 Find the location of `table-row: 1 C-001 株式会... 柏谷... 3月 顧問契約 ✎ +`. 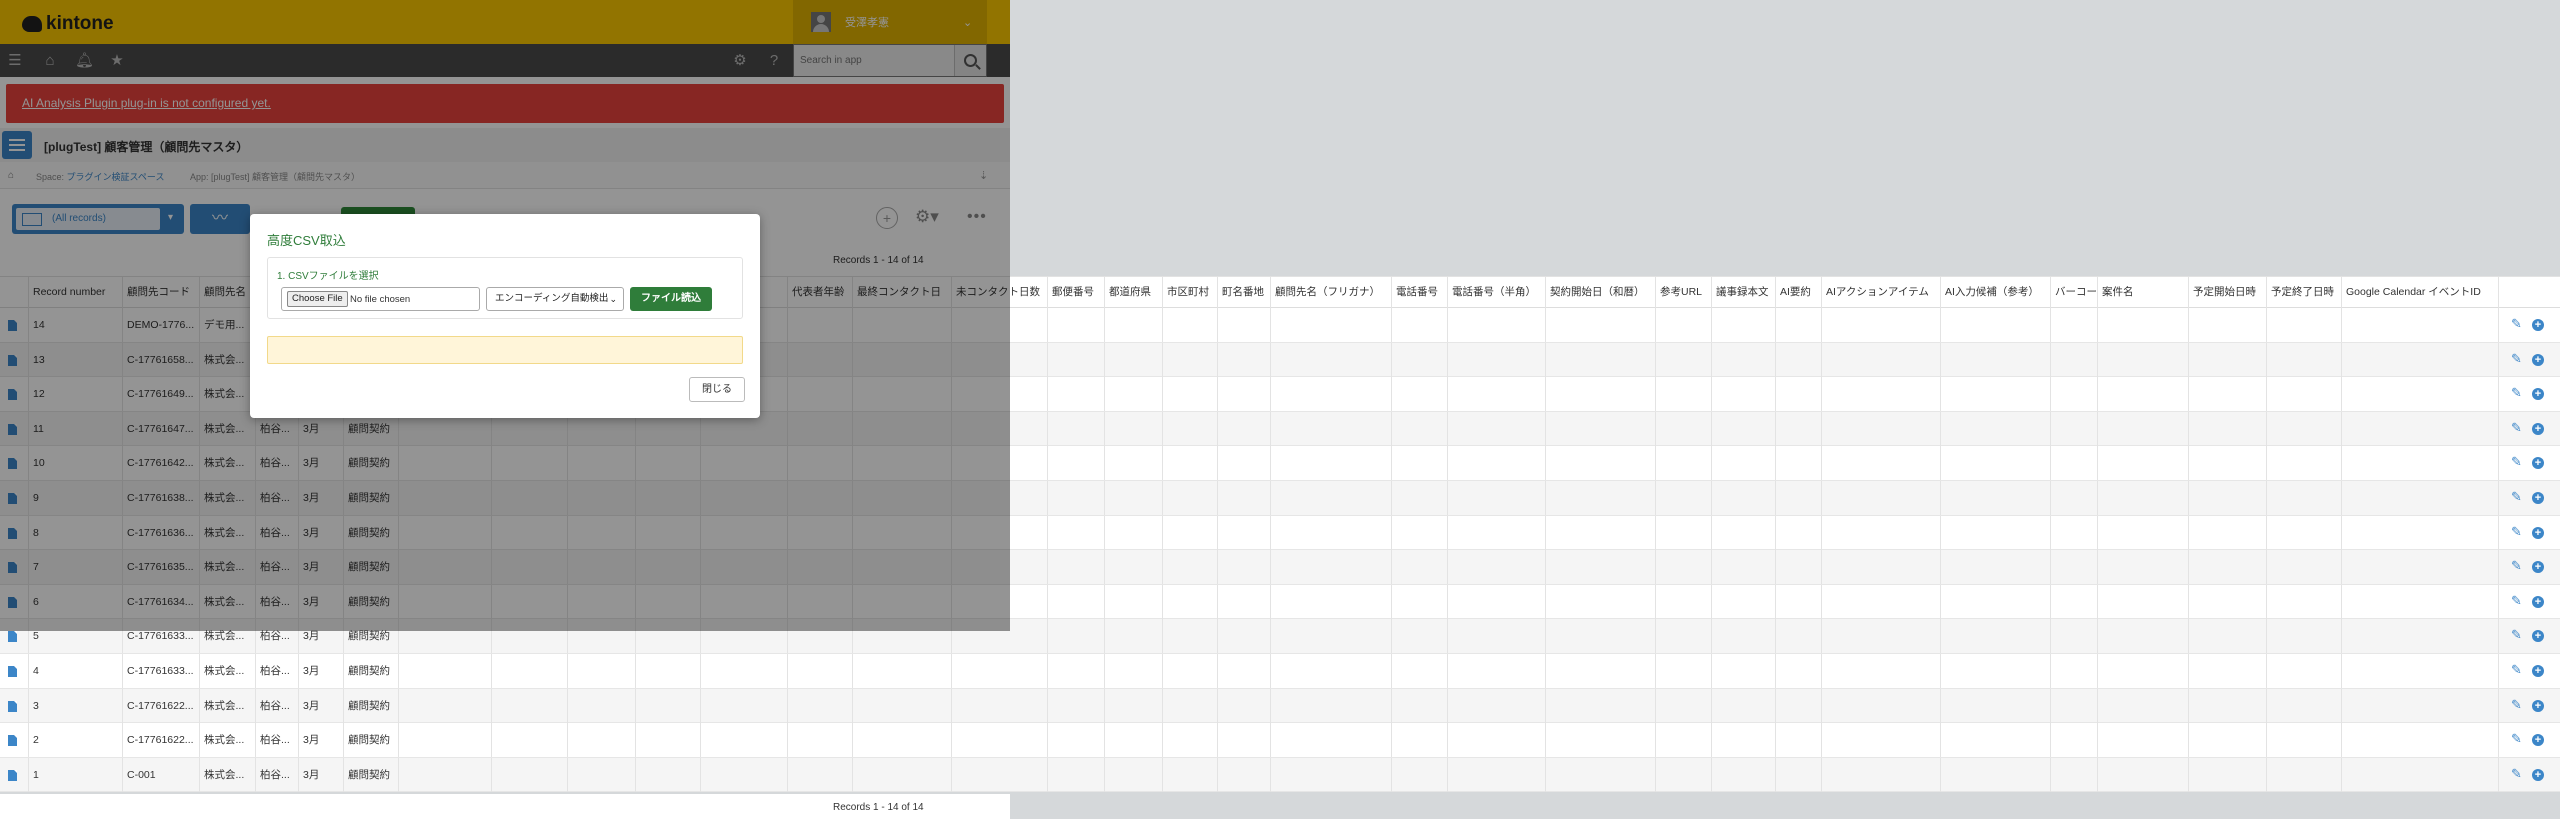

table-row: 1 C-001 株式会... 柏谷... 3月 顧問契約 ✎ + is located at coordinates (1280, 775).